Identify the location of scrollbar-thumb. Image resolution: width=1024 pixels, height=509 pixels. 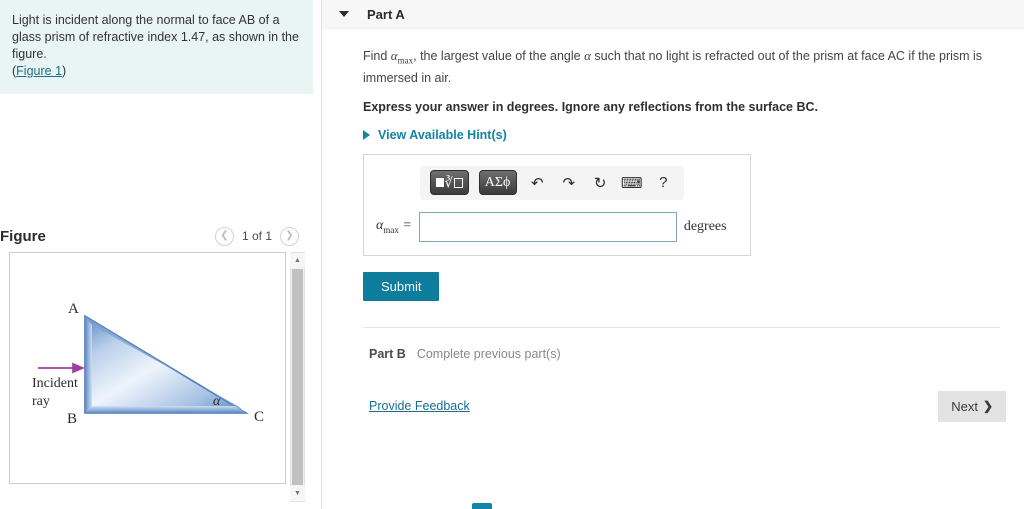
(297, 377).